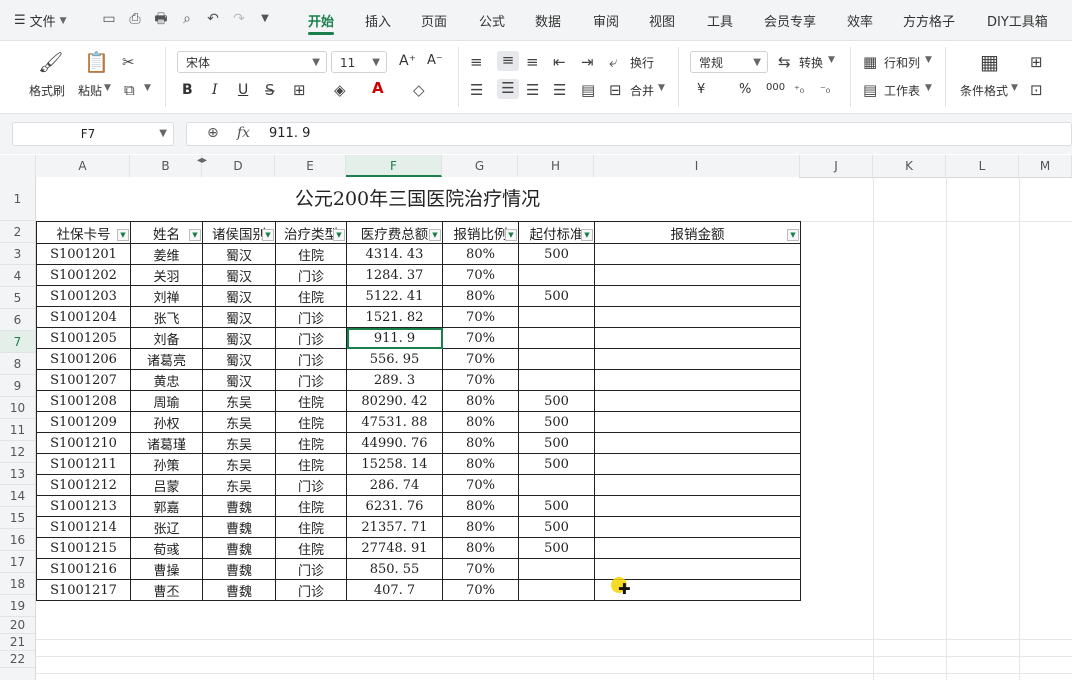 This screenshot has height=680, width=1072. What do you see at coordinates (394, 485) in the screenshot?
I see `cell-total-fee: 286. 74` at bounding box center [394, 485].